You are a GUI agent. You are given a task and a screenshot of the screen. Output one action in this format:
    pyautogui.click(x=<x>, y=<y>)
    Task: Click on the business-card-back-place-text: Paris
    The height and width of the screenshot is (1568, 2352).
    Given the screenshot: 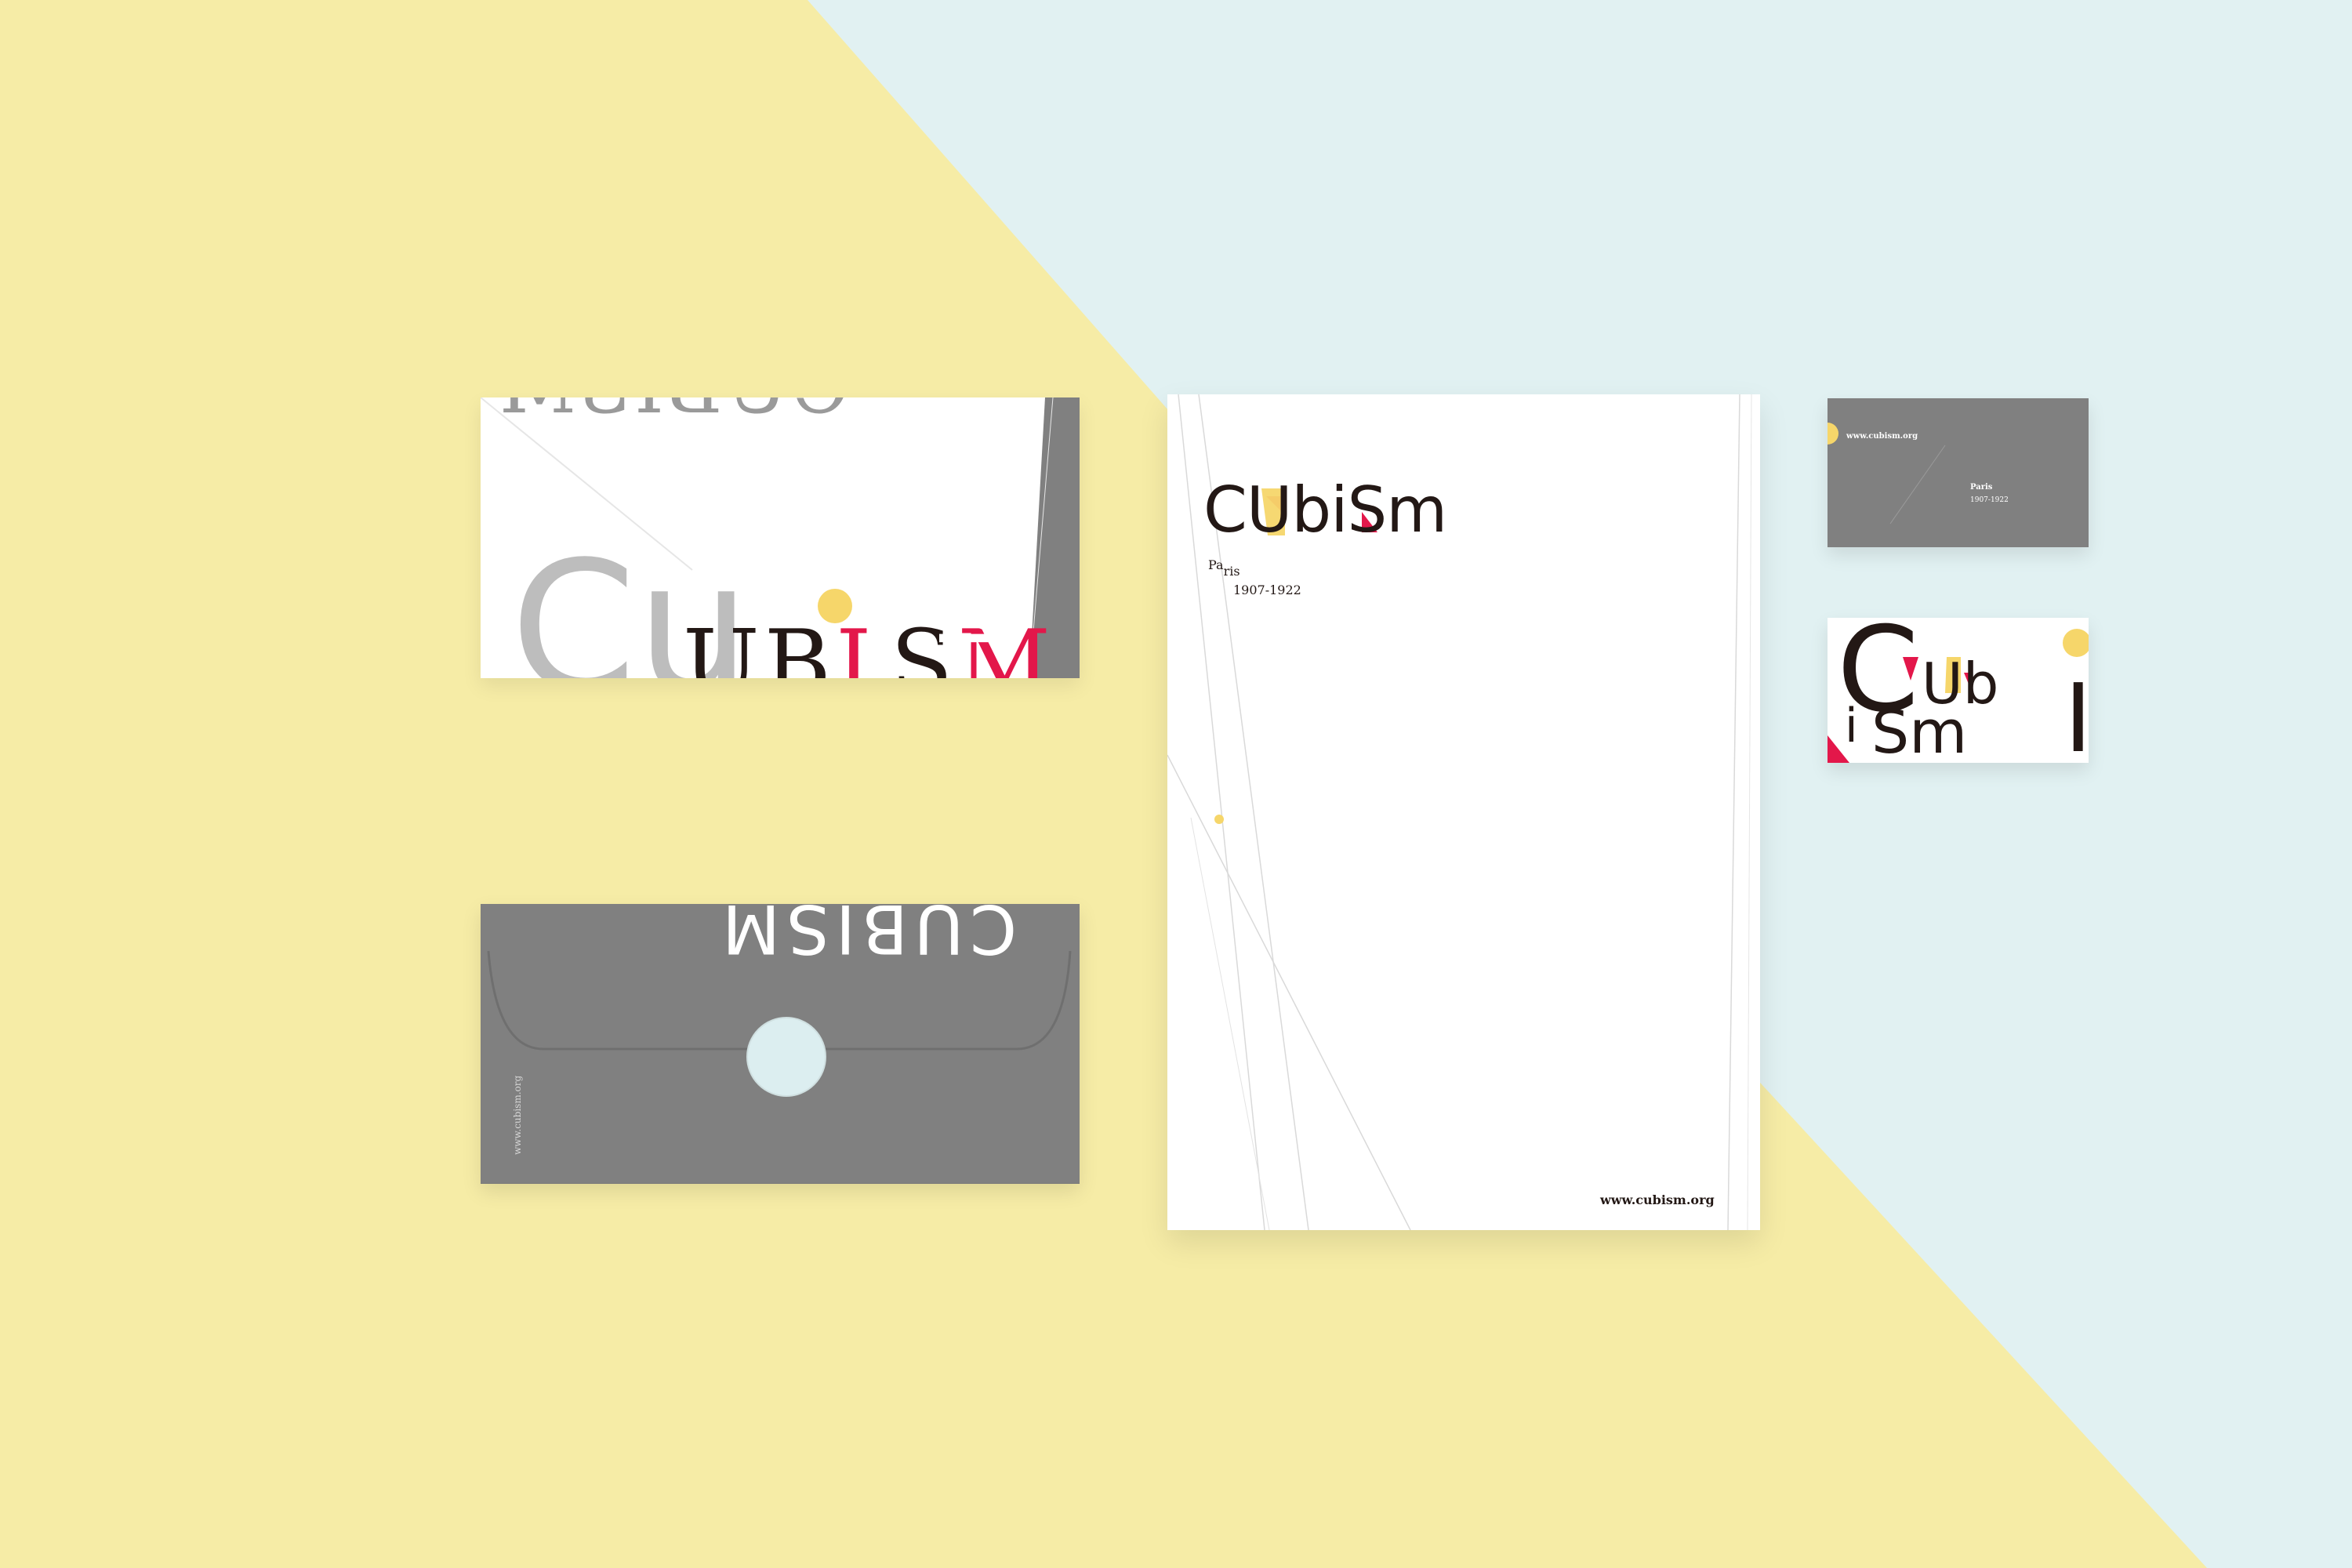 What is the action you would take?
    pyautogui.click(x=1982, y=487)
    